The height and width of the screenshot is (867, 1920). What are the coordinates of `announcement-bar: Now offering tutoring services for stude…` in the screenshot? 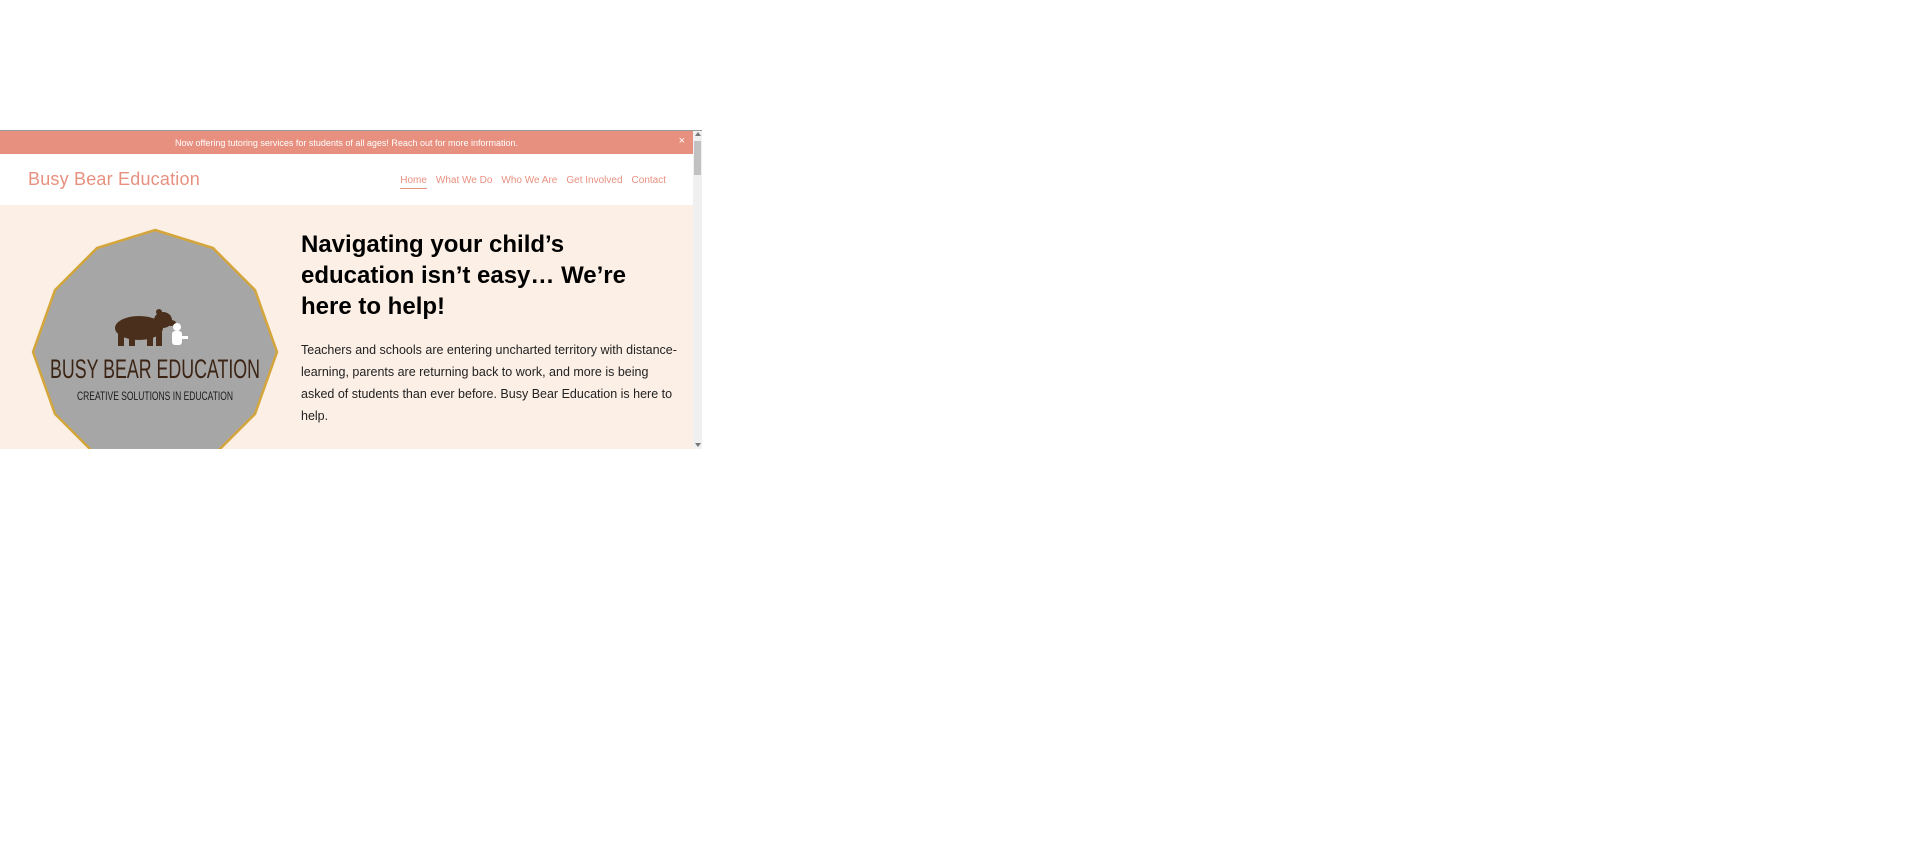 It's located at (346, 142).